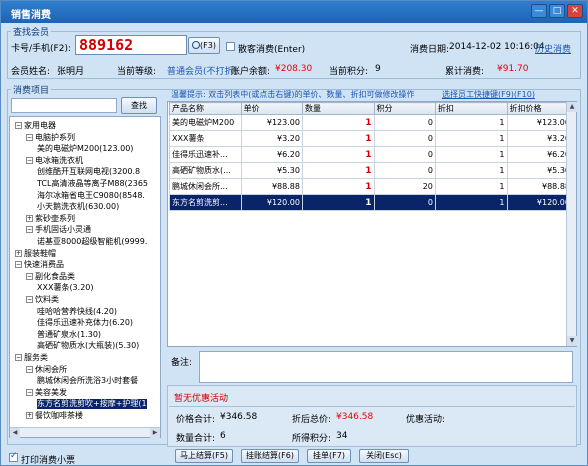 The width and height of the screenshot is (588, 466). Describe the element at coordinates (46, 370) in the screenshot. I see `tree-node: − 休闲会所` at that location.